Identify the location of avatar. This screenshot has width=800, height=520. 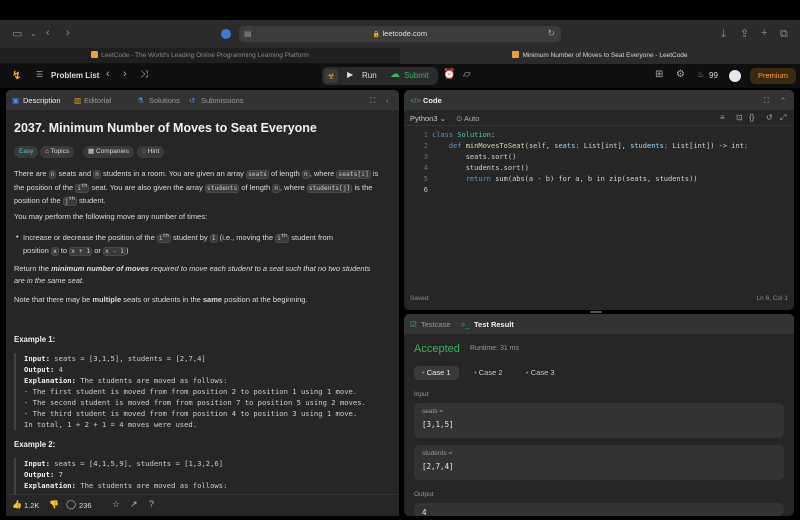
(735, 76).